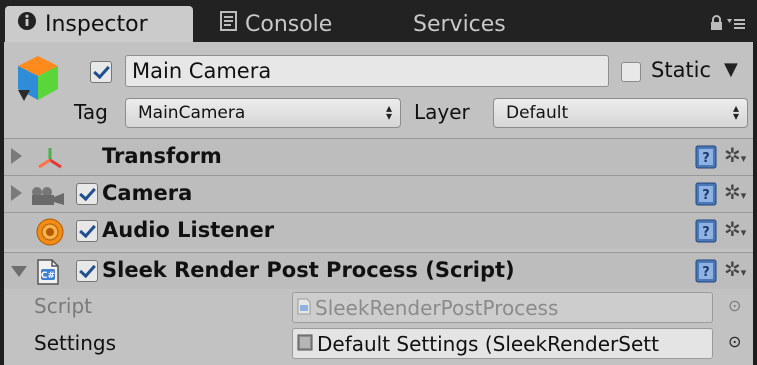 Image resolution: width=757 pixels, height=365 pixels. Describe the element at coordinates (437, 307) in the screenshot. I see `script-value: SleekRenderPostProcess` at that location.